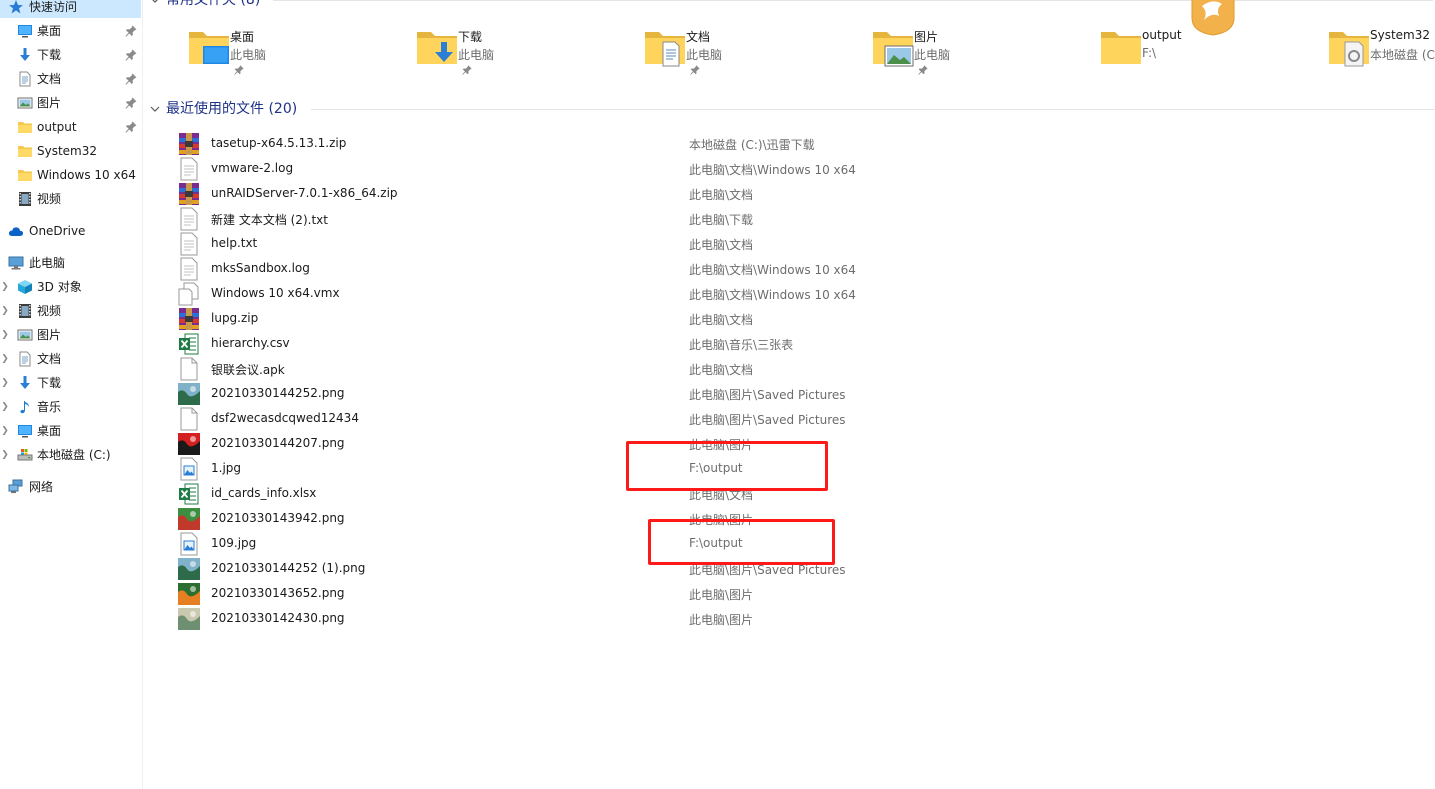 The image size is (1435, 789). I want to click on file-path: 此电脑\下载, so click(721, 220).